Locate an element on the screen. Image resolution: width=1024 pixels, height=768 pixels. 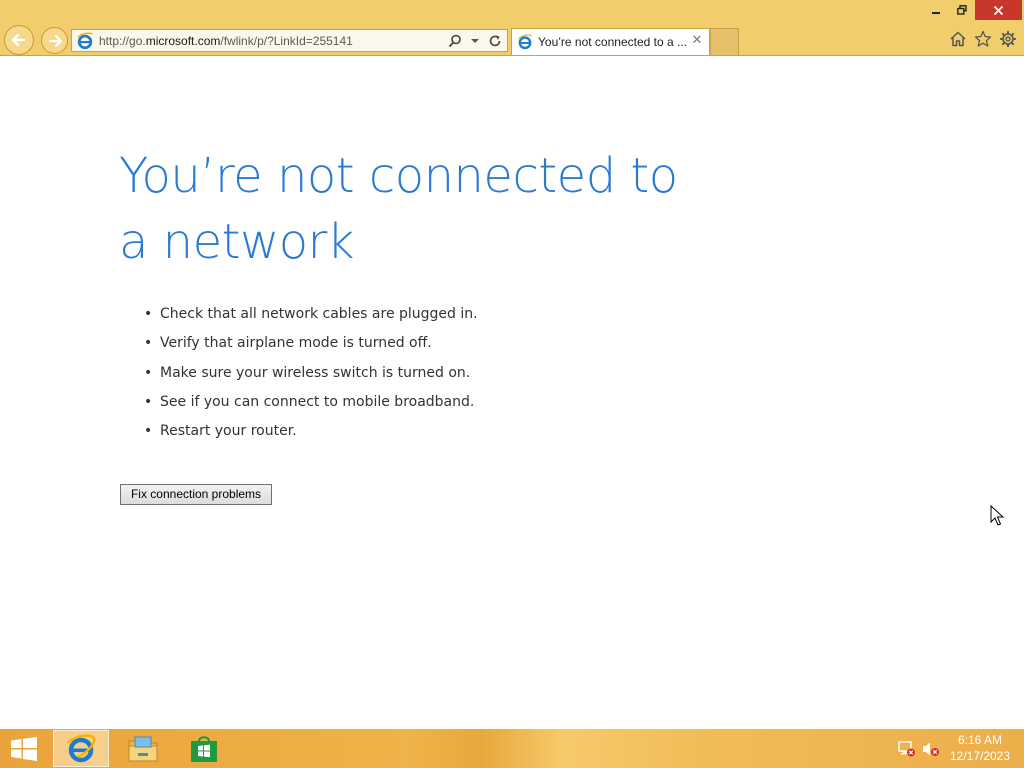
favorites-button is located at coordinates (983, 39).